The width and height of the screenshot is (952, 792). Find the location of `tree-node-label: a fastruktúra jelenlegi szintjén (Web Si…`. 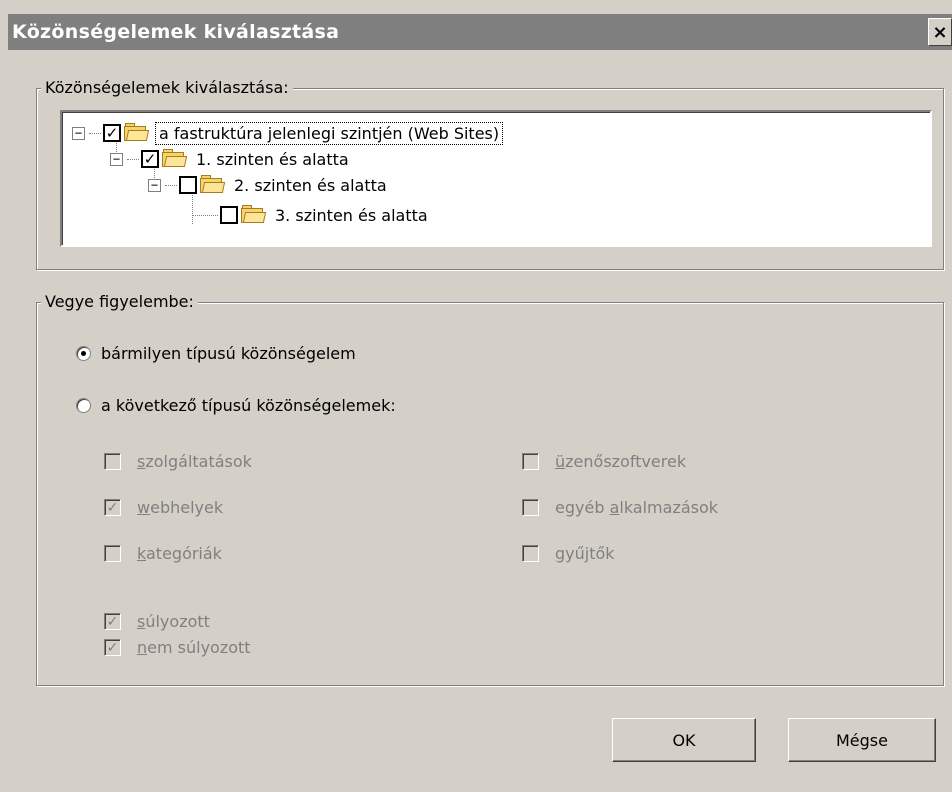

tree-node-label: a fastruktúra jelenlegi szintjén (Web Si… is located at coordinates (329, 133).